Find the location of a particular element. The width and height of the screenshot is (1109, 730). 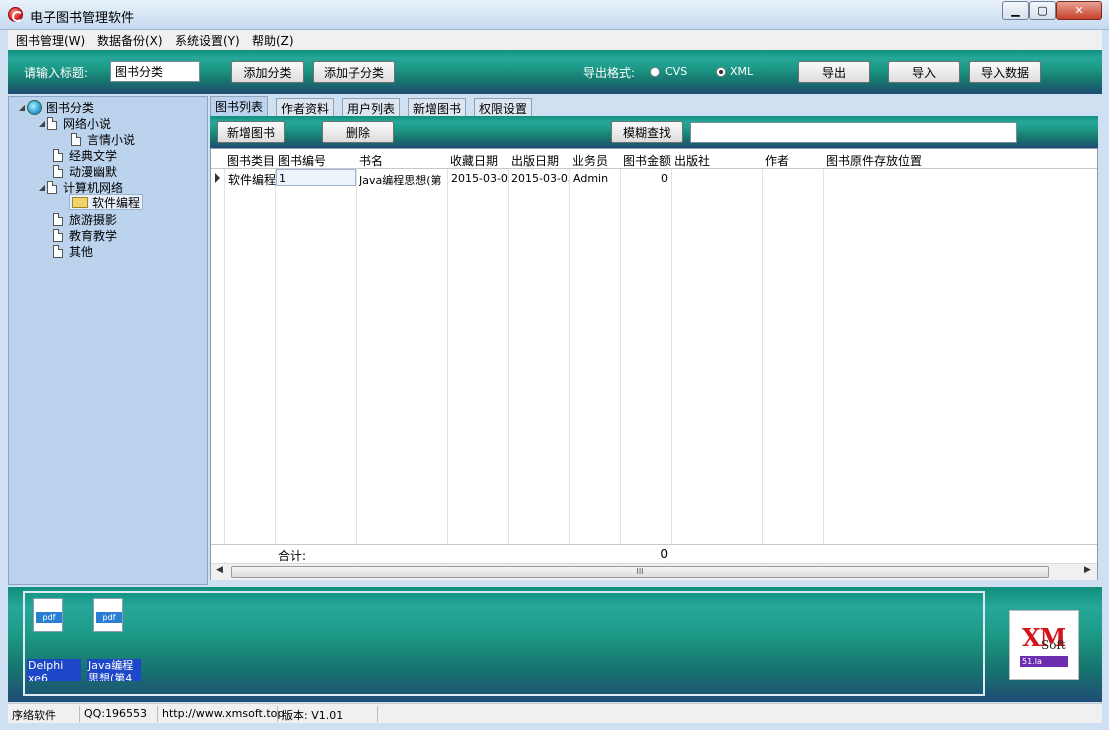

column-header: 出版社 is located at coordinates (718, 160).